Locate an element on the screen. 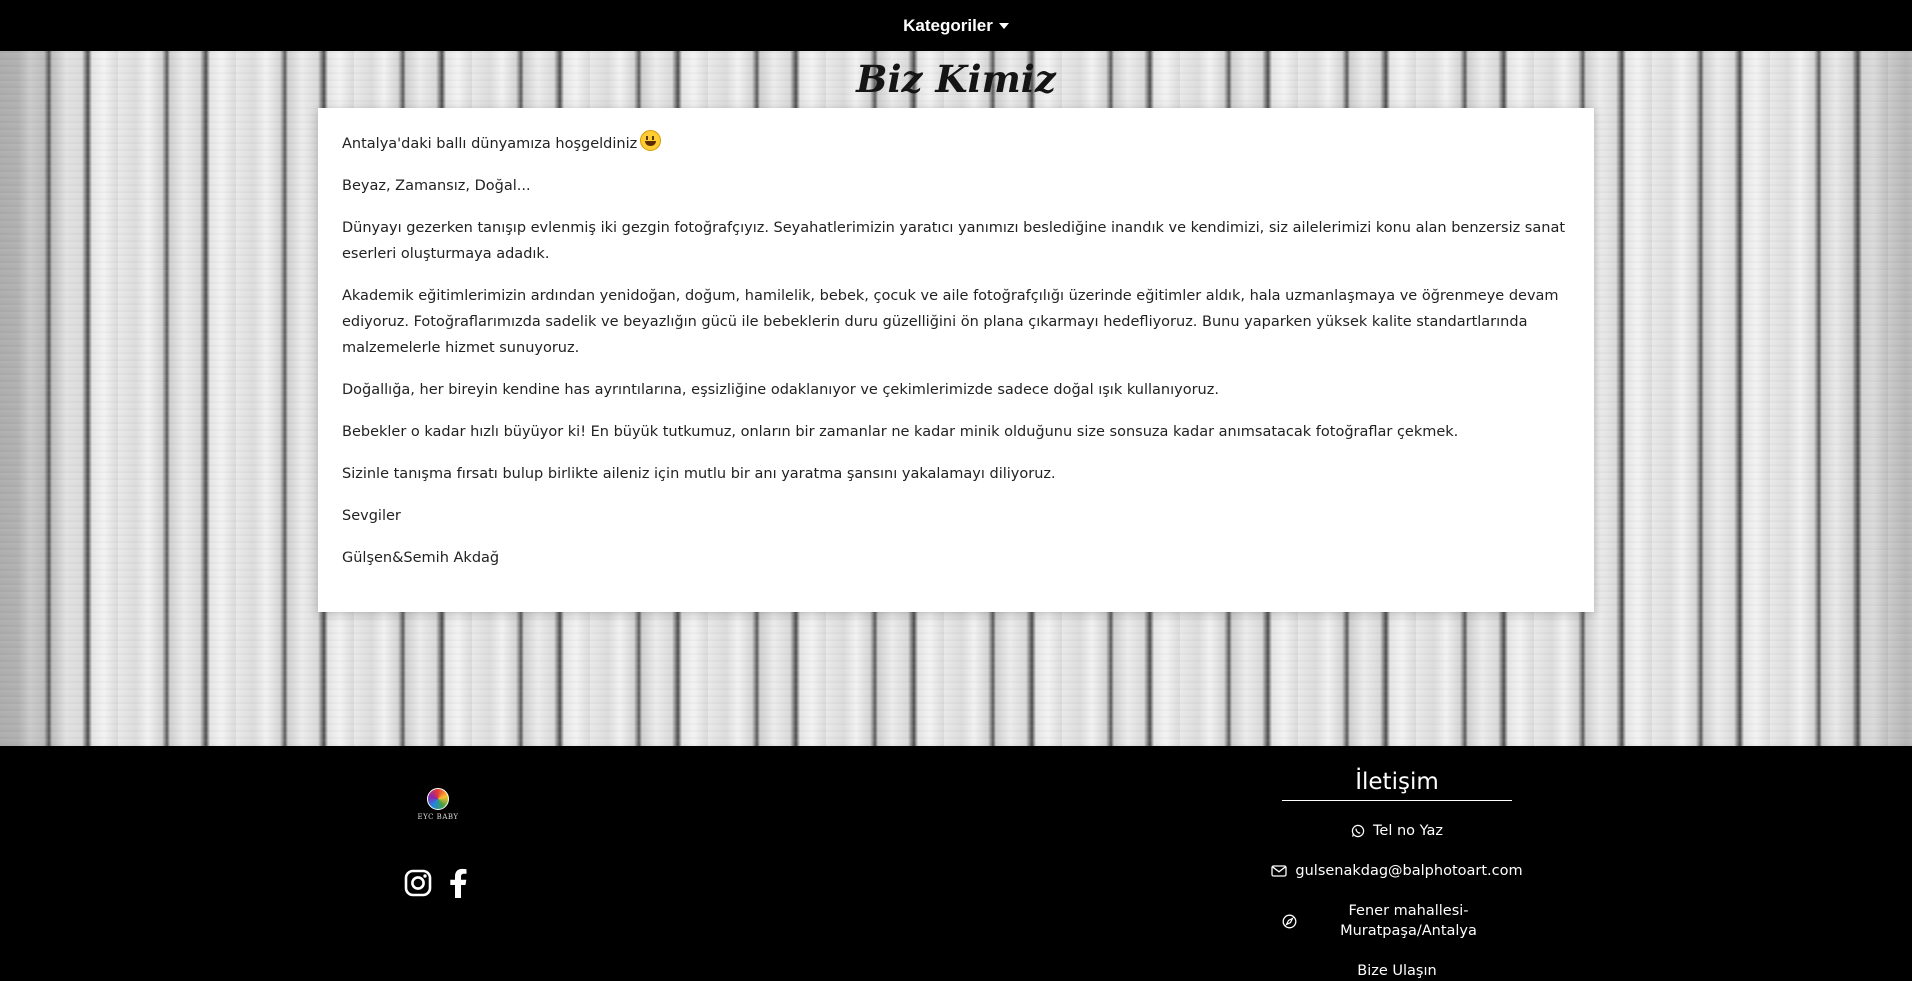  categories-dropdown-toggle: Kategoriler is located at coordinates (956, 26).